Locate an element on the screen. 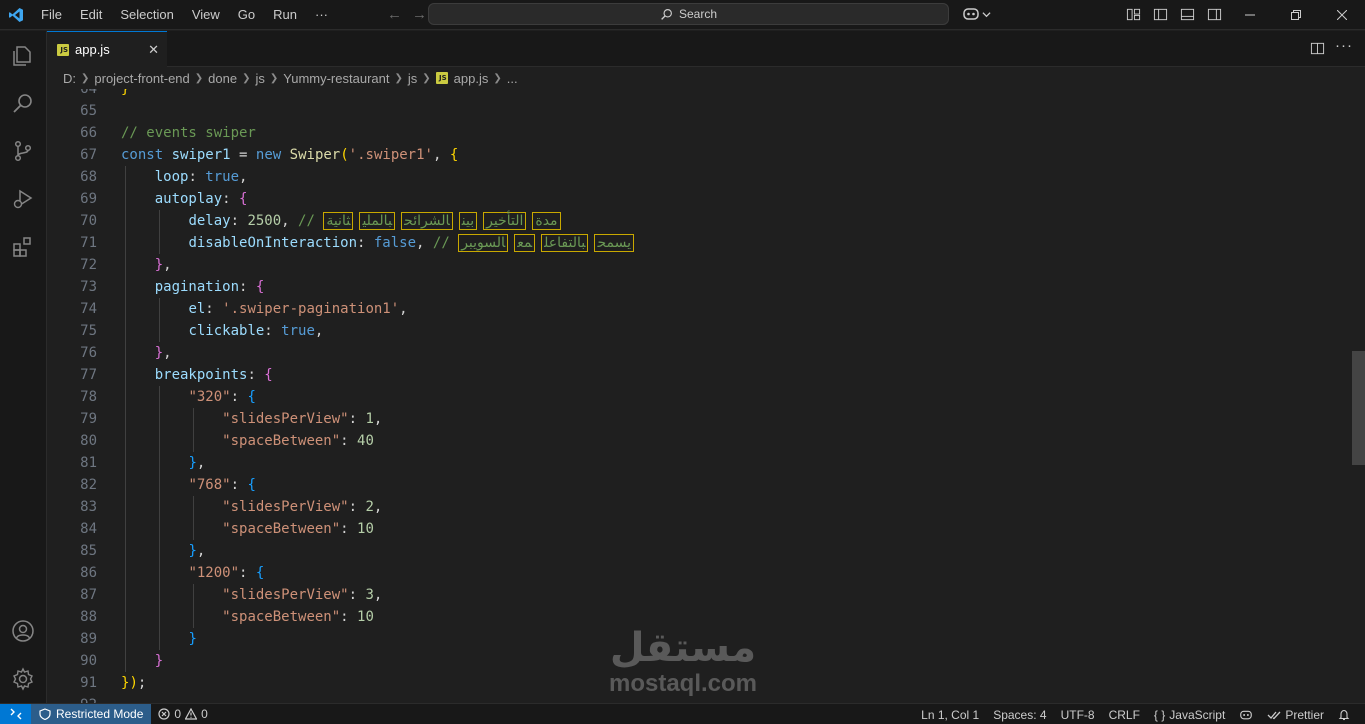 The image size is (1365, 724). watermark-logo: مستقل mostaql.com is located at coordinates (683, 665).